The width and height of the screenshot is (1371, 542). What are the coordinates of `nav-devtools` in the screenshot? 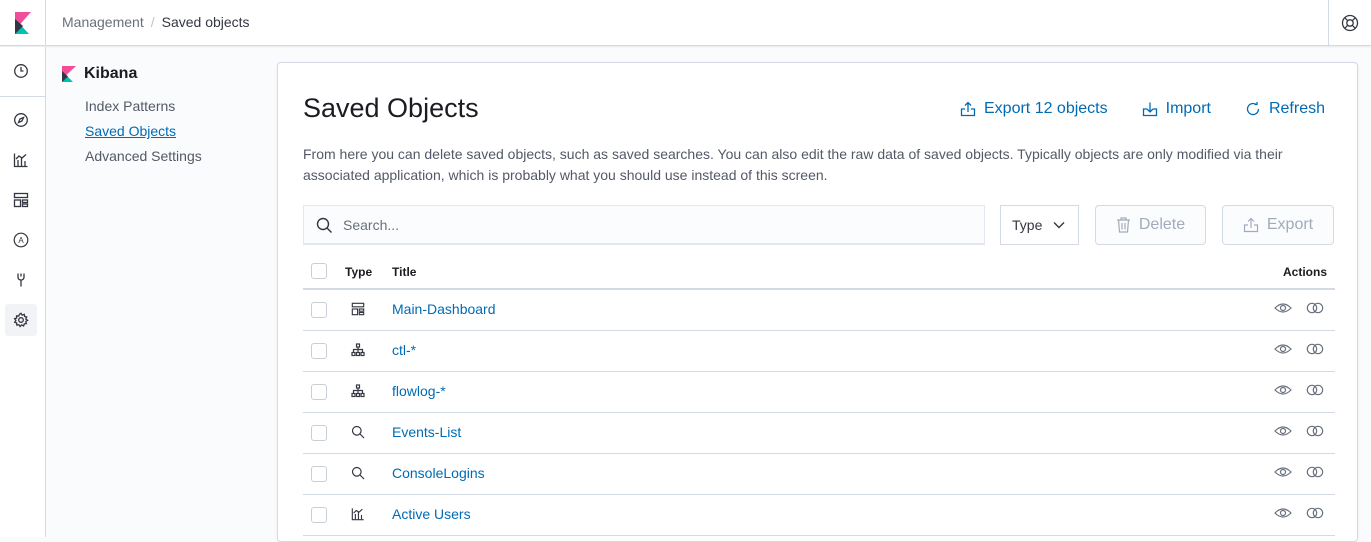 It's located at (21, 280).